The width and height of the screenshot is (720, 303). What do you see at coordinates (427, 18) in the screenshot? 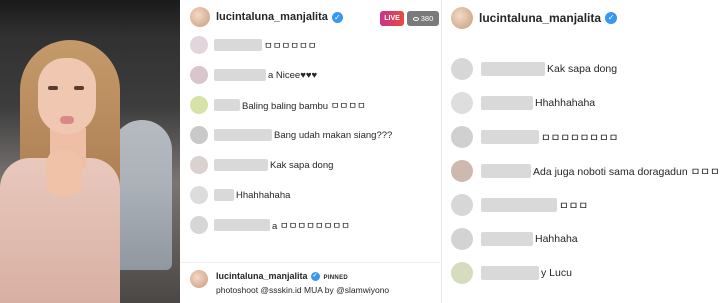
I see `viewer-count: 380` at bounding box center [427, 18].